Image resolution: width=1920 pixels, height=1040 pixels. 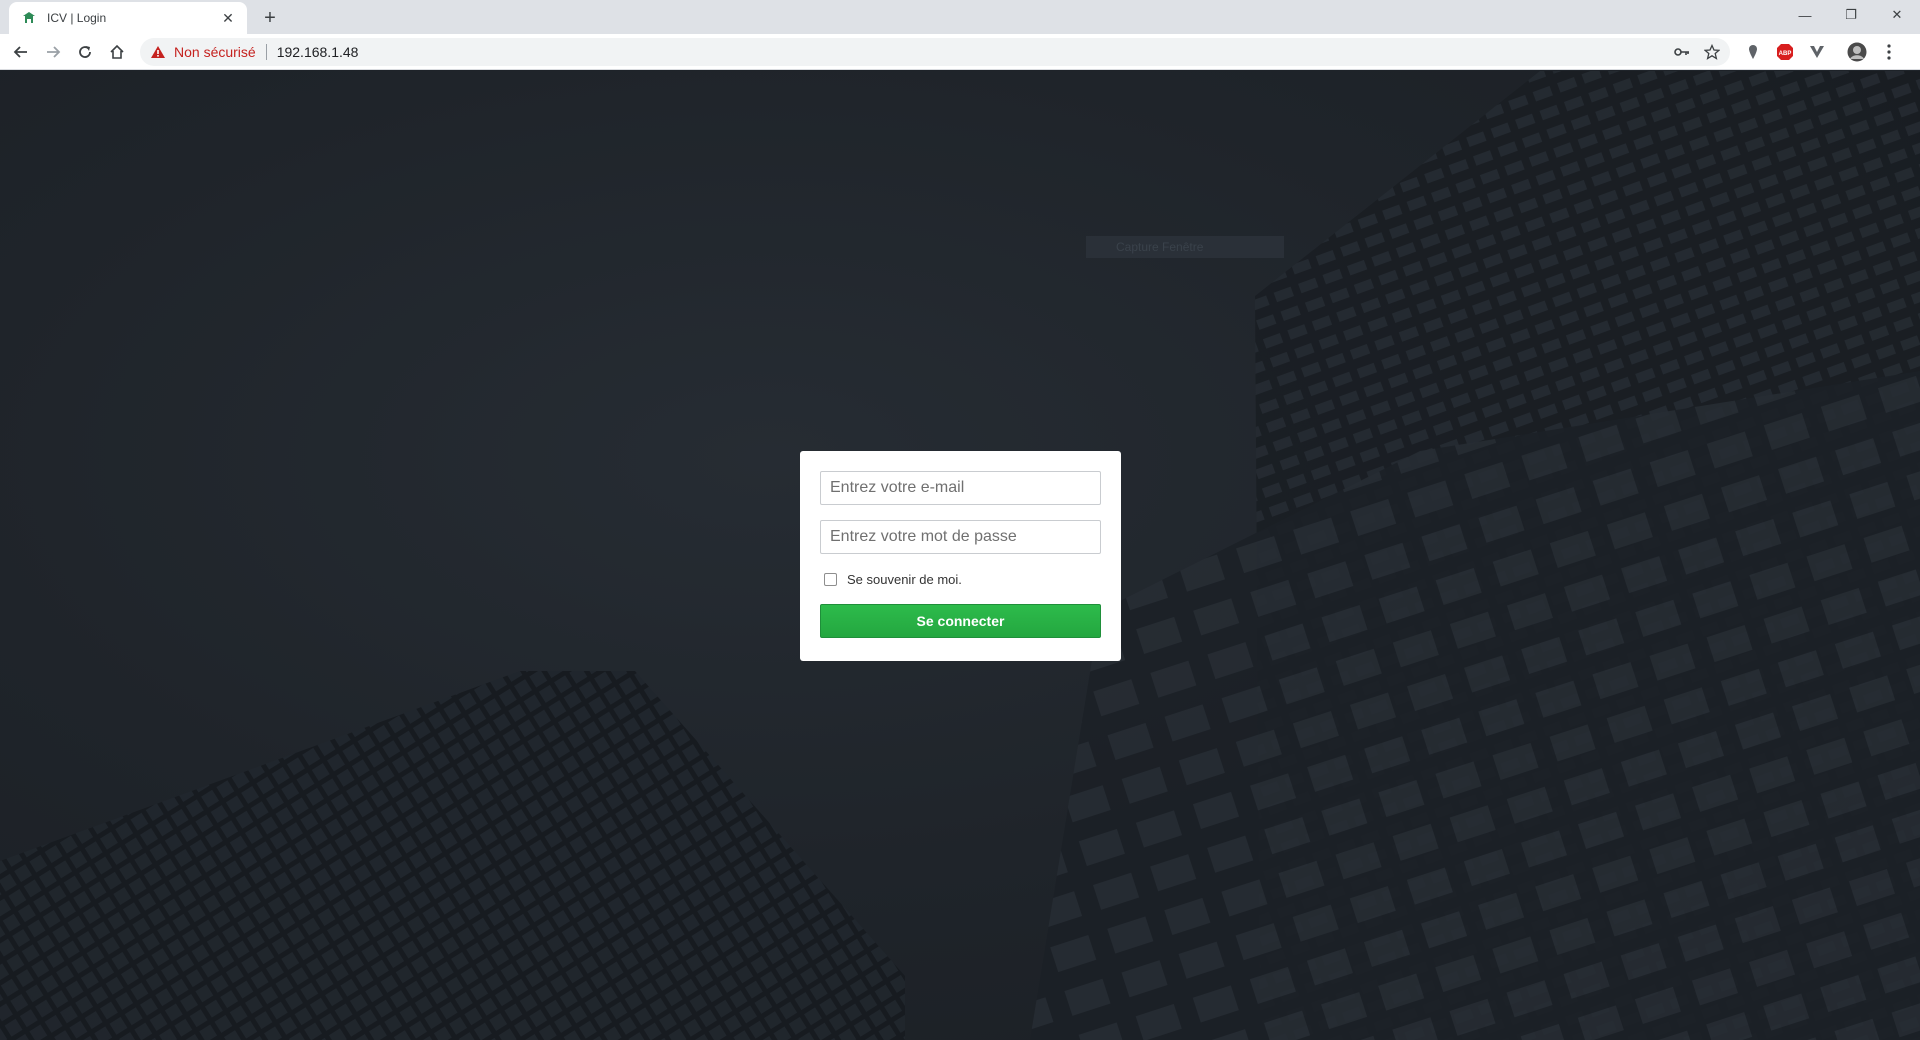 What do you see at coordinates (960, 17) in the screenshot?
I see `tab-strip: ICV | Login ✕ + — ❐ ✕` at bounding box center [960, 17].